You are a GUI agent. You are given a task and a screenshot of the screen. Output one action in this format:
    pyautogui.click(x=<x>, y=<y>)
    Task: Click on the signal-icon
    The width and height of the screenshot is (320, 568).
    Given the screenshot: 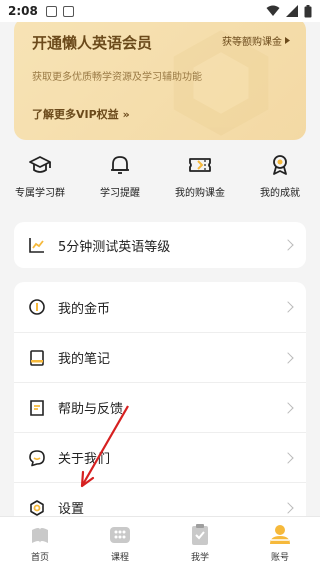 What is the action you would take?
    pyautogui.click(x=292, y=11)
    